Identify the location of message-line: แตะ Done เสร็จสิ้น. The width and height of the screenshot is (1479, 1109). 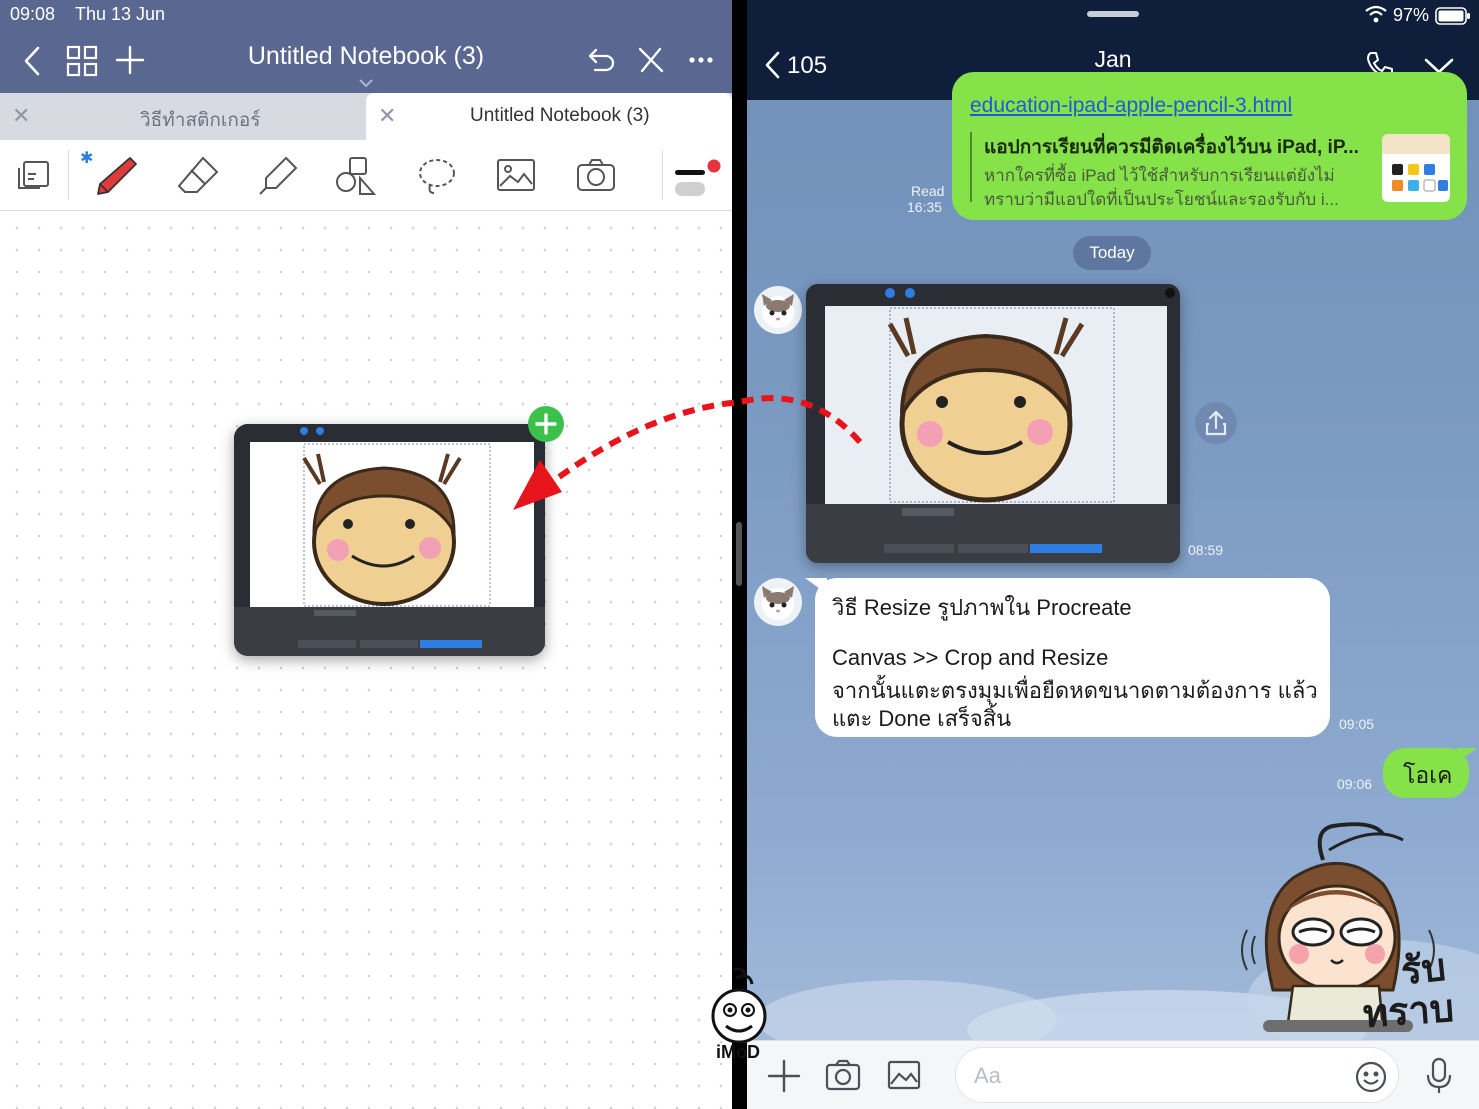
(922, 718).